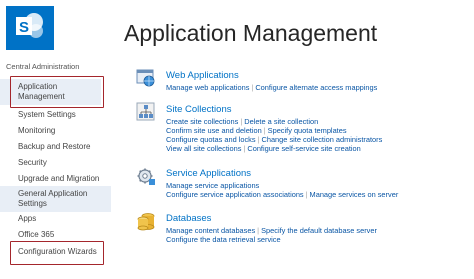 Image resolution: width=474 pixels, height=279 pixels. What do you see at coordinates (41, 91) in the screenshot?
I see `sidebar-item-label: Application Management` at bounding box center [41, 91].